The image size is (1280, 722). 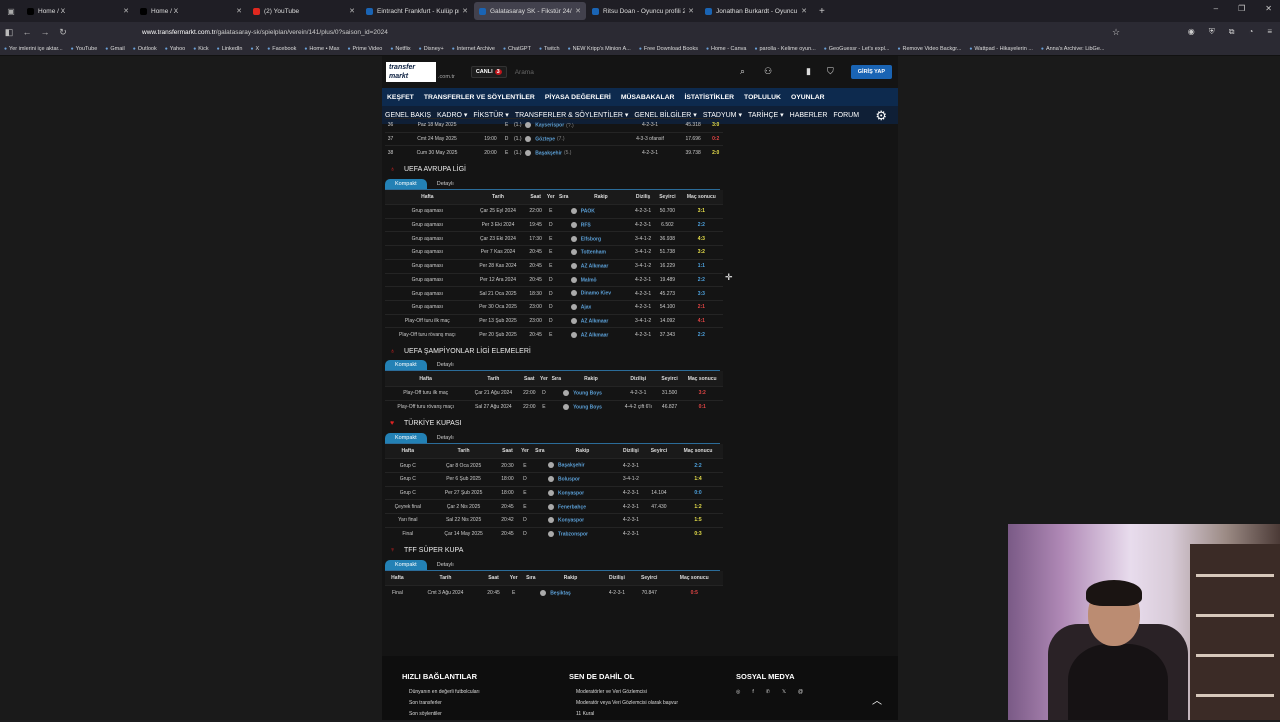 I want to click on bookmark-star-icon: ☆, so click(x=1116, y=32).